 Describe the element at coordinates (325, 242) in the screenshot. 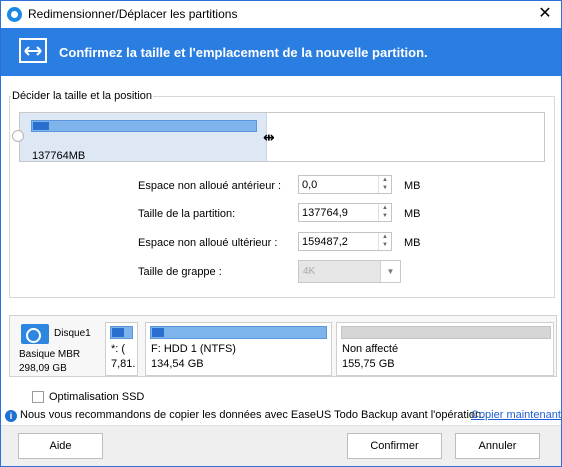

I see `unalloc-after-value: 159487,2` at that location.